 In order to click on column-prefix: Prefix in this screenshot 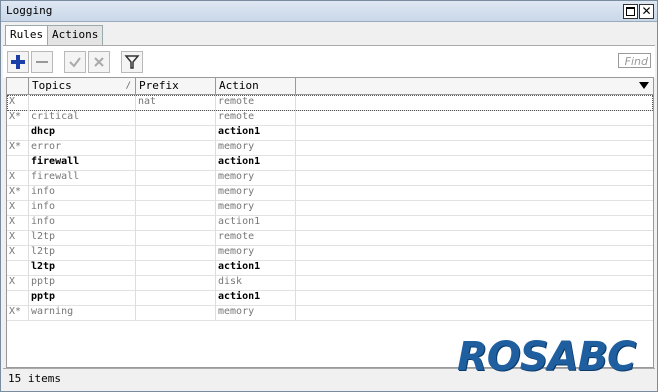, I will do `click(176, 86)`.